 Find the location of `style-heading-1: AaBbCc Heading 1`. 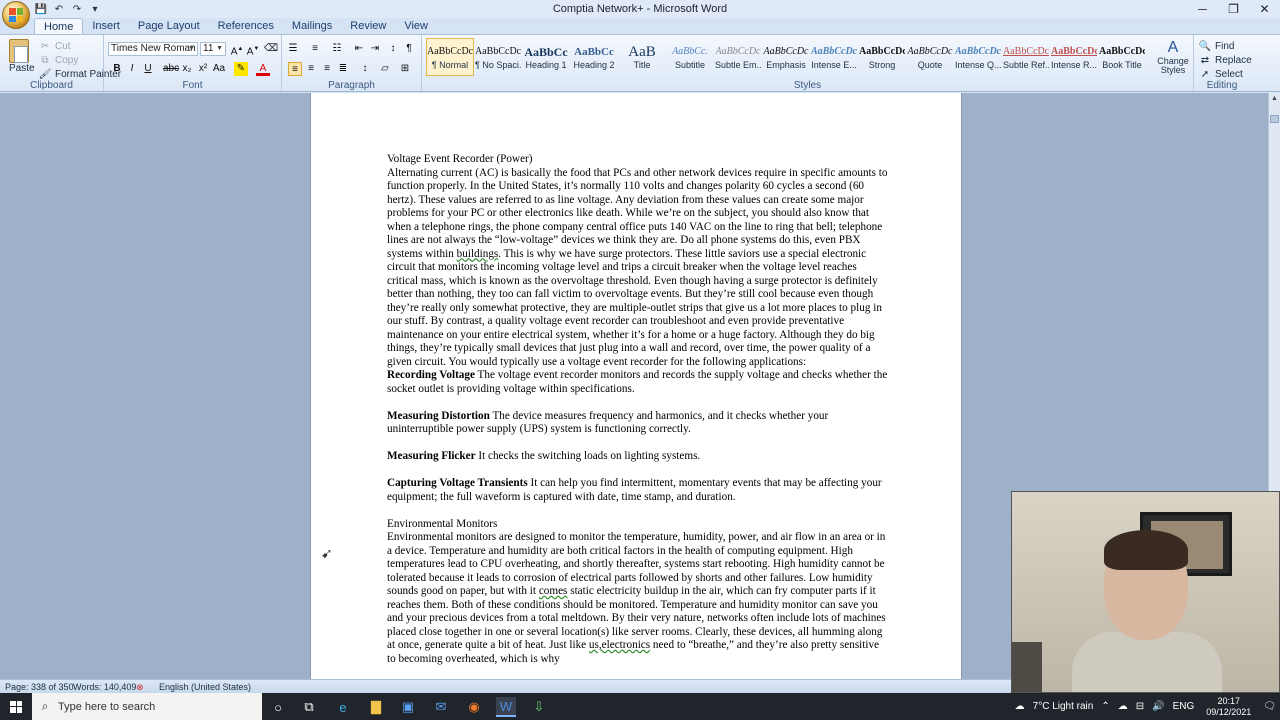

style-heading-1: AaBbCc Heading 1 is located at coordinates (546, 57).